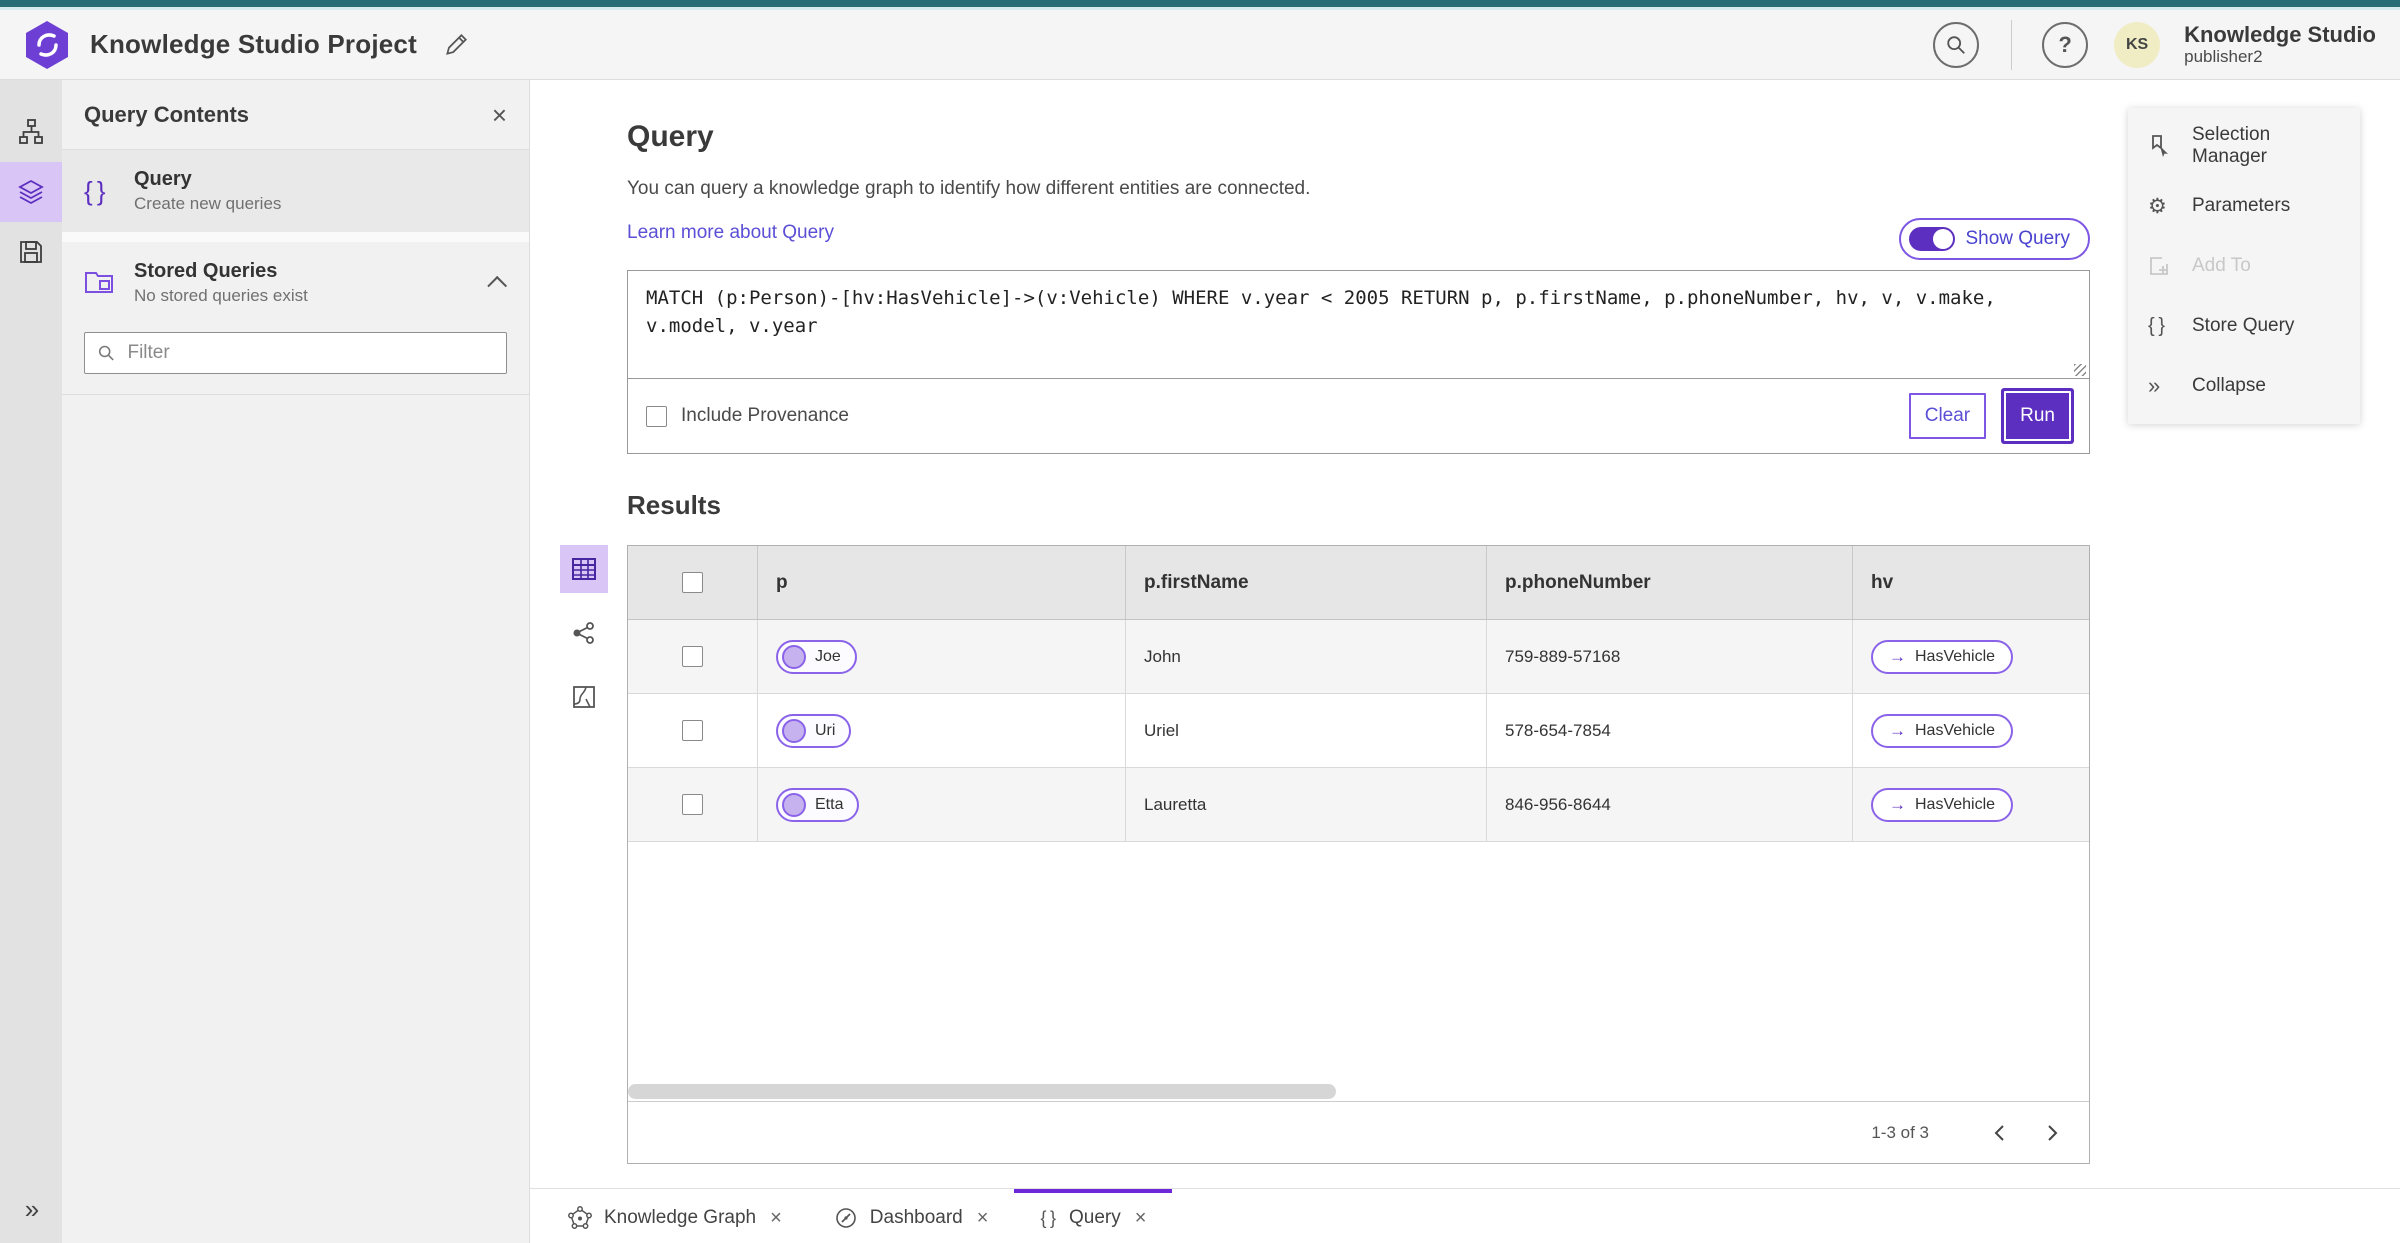 This screenshot has height=1243, width=2400. I want to click on sidebar-item-query: { } Query Create new queries, so click(295, 191).